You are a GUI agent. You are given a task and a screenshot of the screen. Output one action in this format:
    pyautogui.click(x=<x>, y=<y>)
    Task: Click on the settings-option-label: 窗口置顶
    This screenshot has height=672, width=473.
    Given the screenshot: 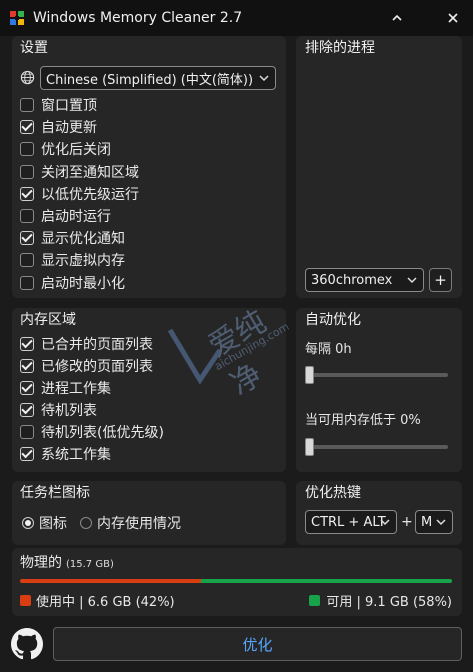 What is the action you would take?
    pyautogui.click(x=69, y=106)
    